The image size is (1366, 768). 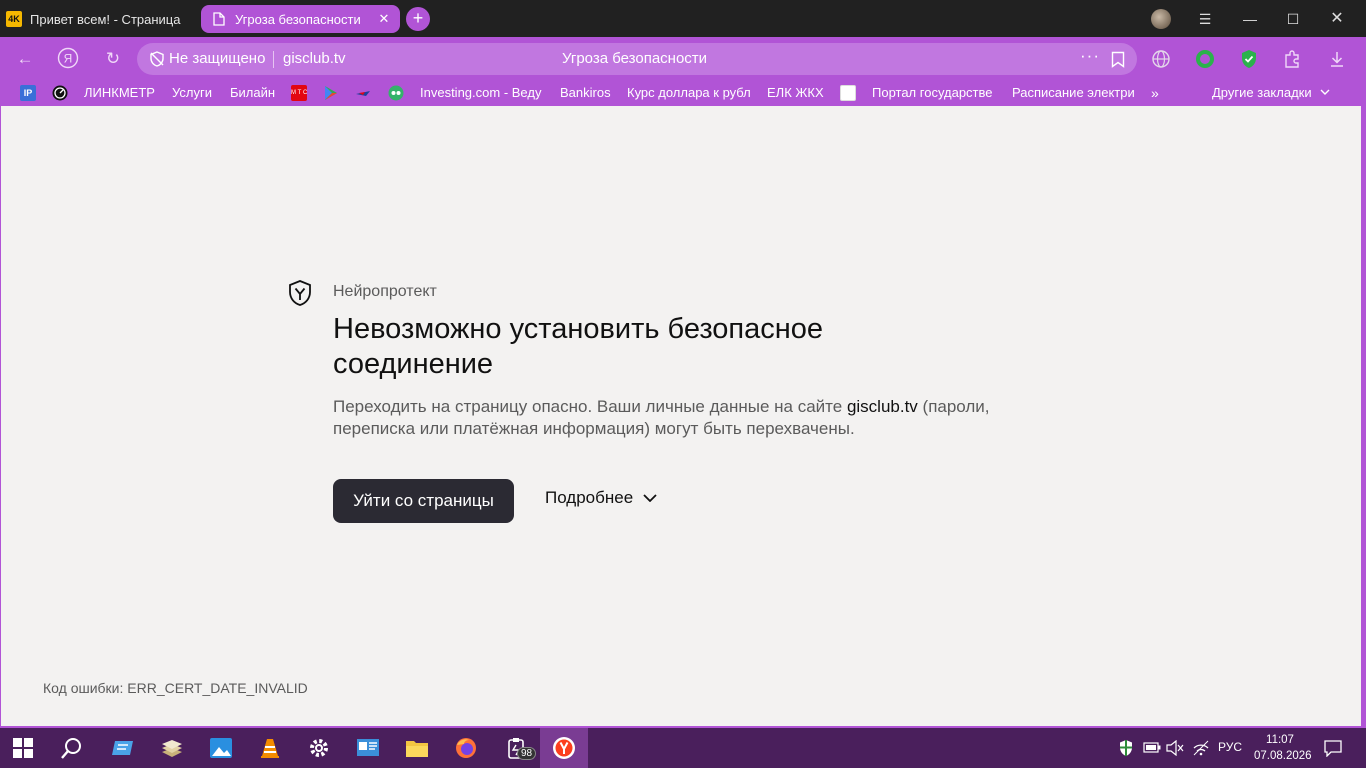 I want to click on svg-text: Я, so click(x=68, y=59).